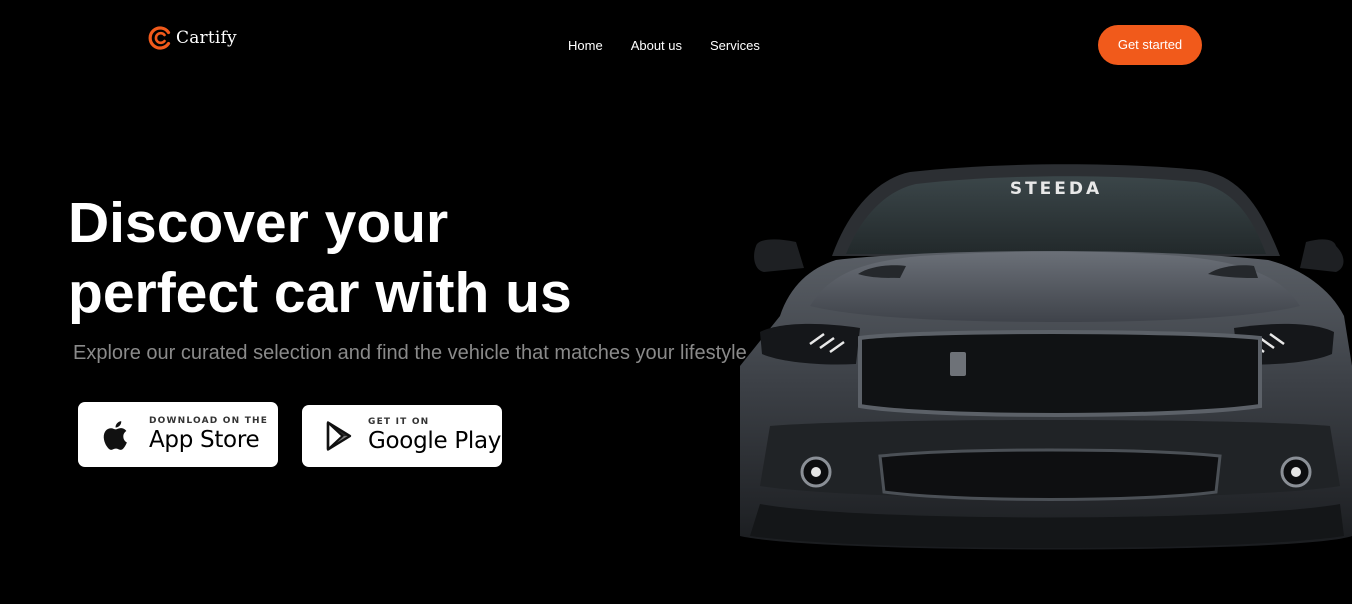 This screenshot has width=1352, height=604. Describe the element at coordinates (1056, 189) in the screenshot. I see `windshield-text: STEEDA` at that location.